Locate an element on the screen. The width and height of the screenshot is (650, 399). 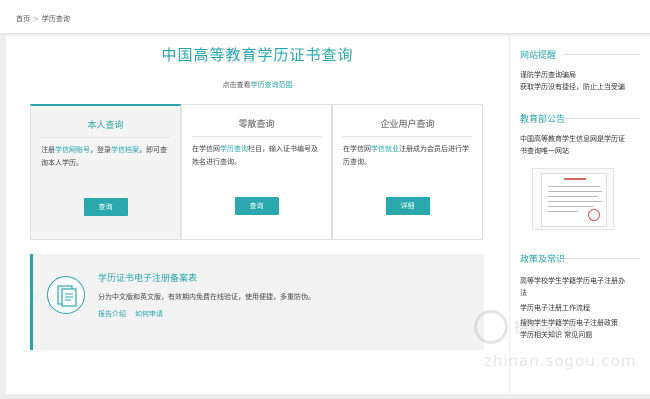
ministry-heading: 教育部公告 is located at coordinates (580, 120).